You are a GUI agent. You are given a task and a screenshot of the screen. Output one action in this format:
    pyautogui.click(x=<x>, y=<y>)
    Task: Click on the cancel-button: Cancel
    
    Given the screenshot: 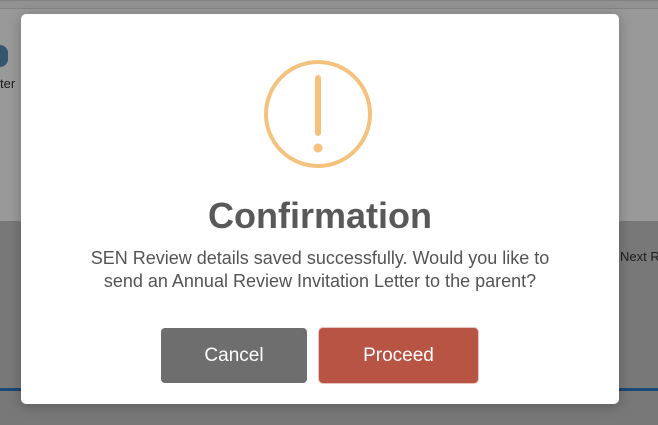 What is the action you would take?
    pyautogui.click(x=234, y=355)
    